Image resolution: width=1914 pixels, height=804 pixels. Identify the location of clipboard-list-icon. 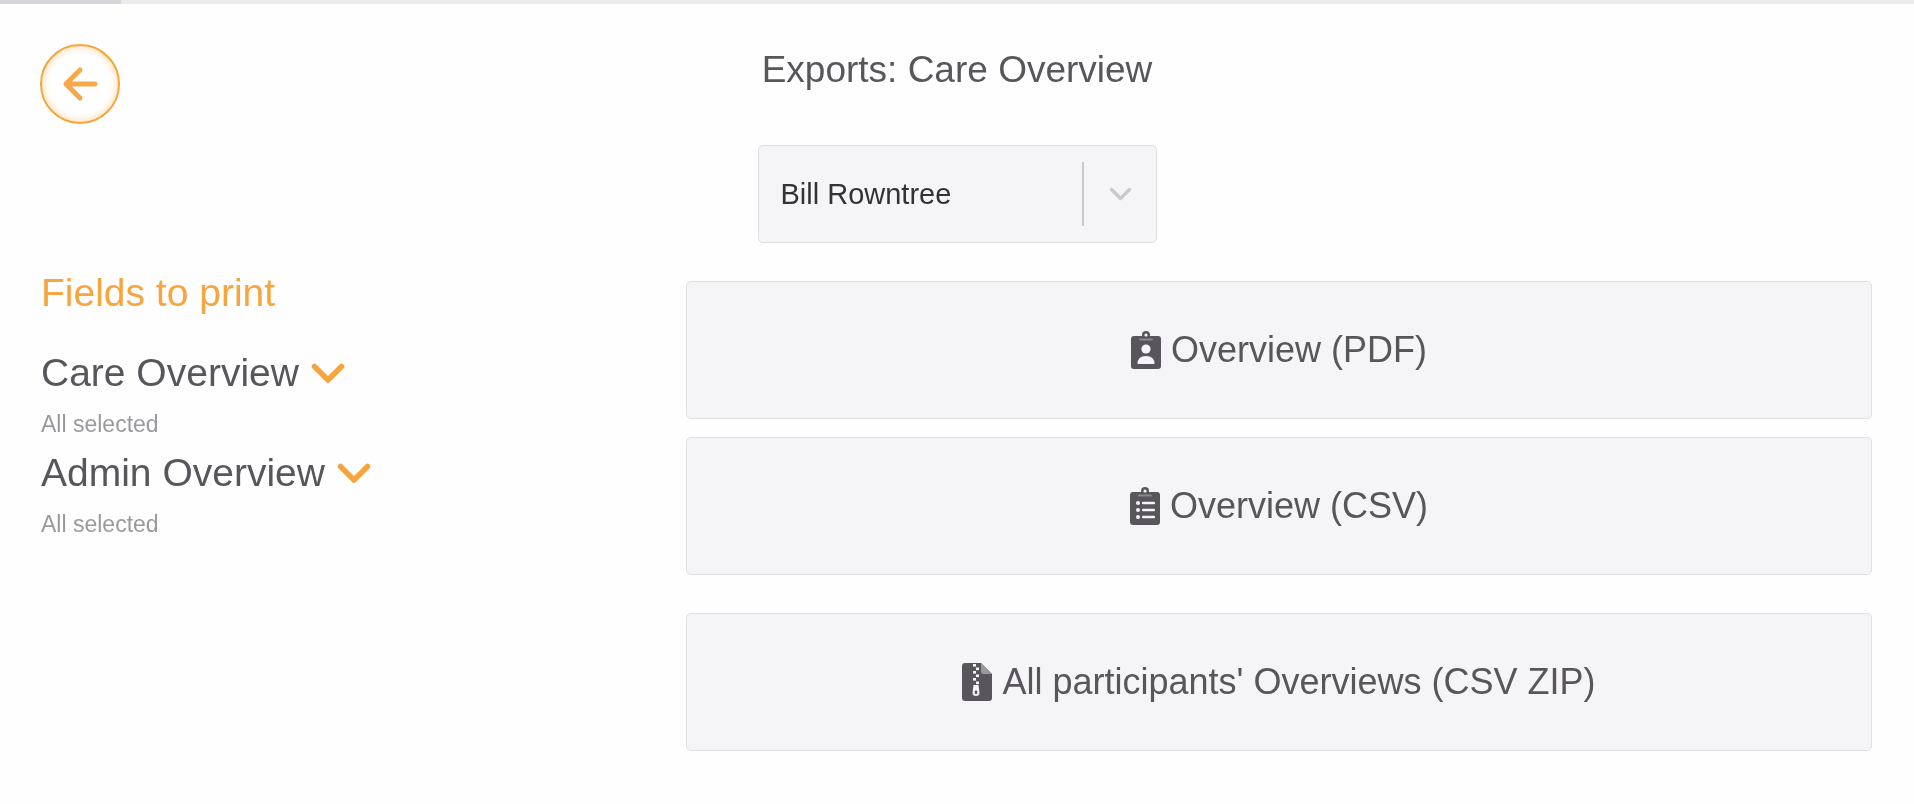
(1145, 506).